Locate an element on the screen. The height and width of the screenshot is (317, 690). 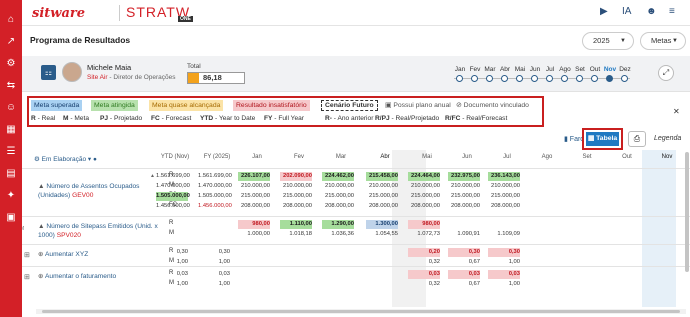
abbr-key: R/PJ is located at coordinates (382, 118).